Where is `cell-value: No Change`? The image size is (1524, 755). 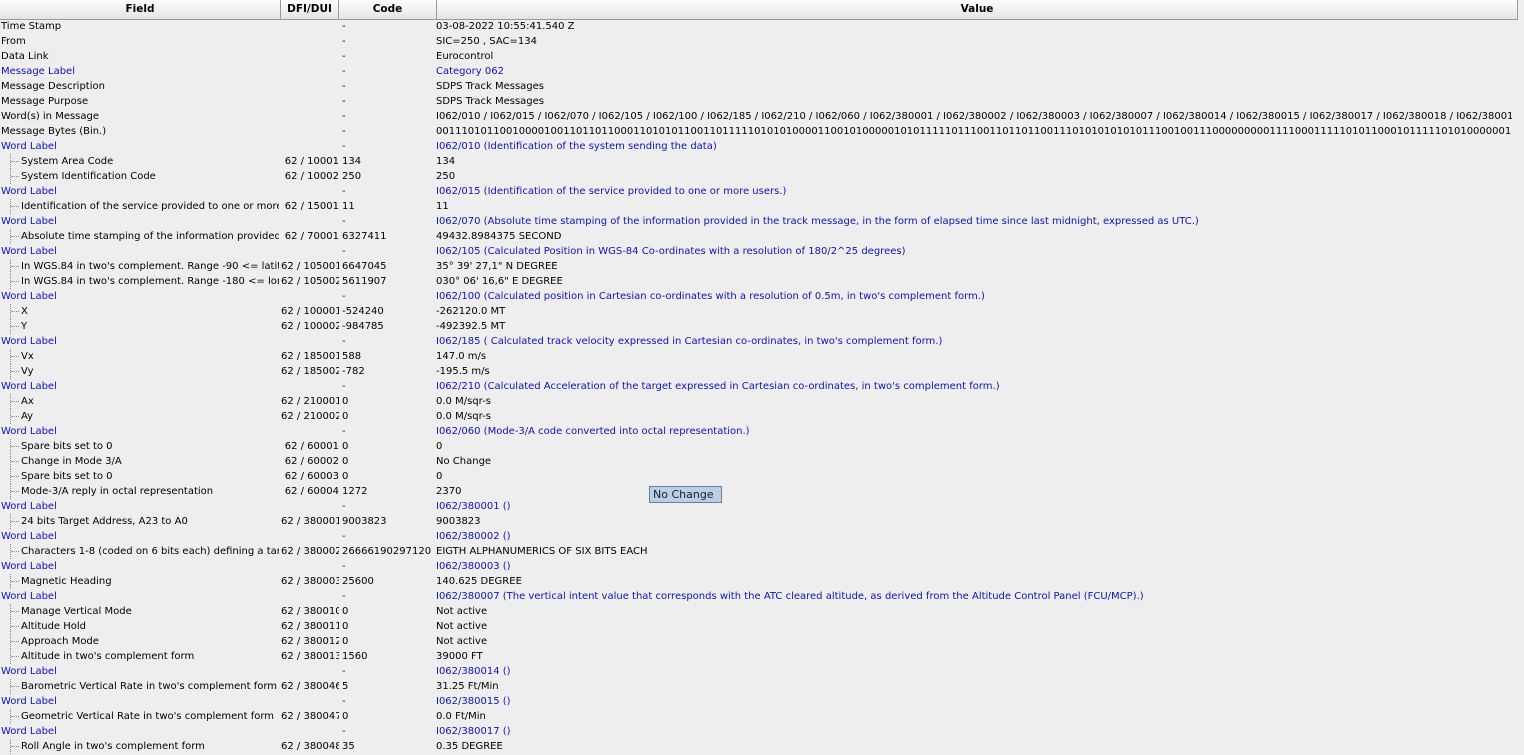 cell-value: No Change is located at coordinates (464, 461).